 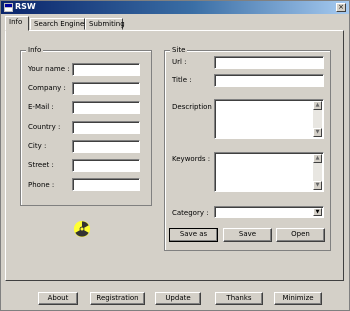 I want to click on keywords-scrollbar: ▲ ▼, so click(x=317, y=172).